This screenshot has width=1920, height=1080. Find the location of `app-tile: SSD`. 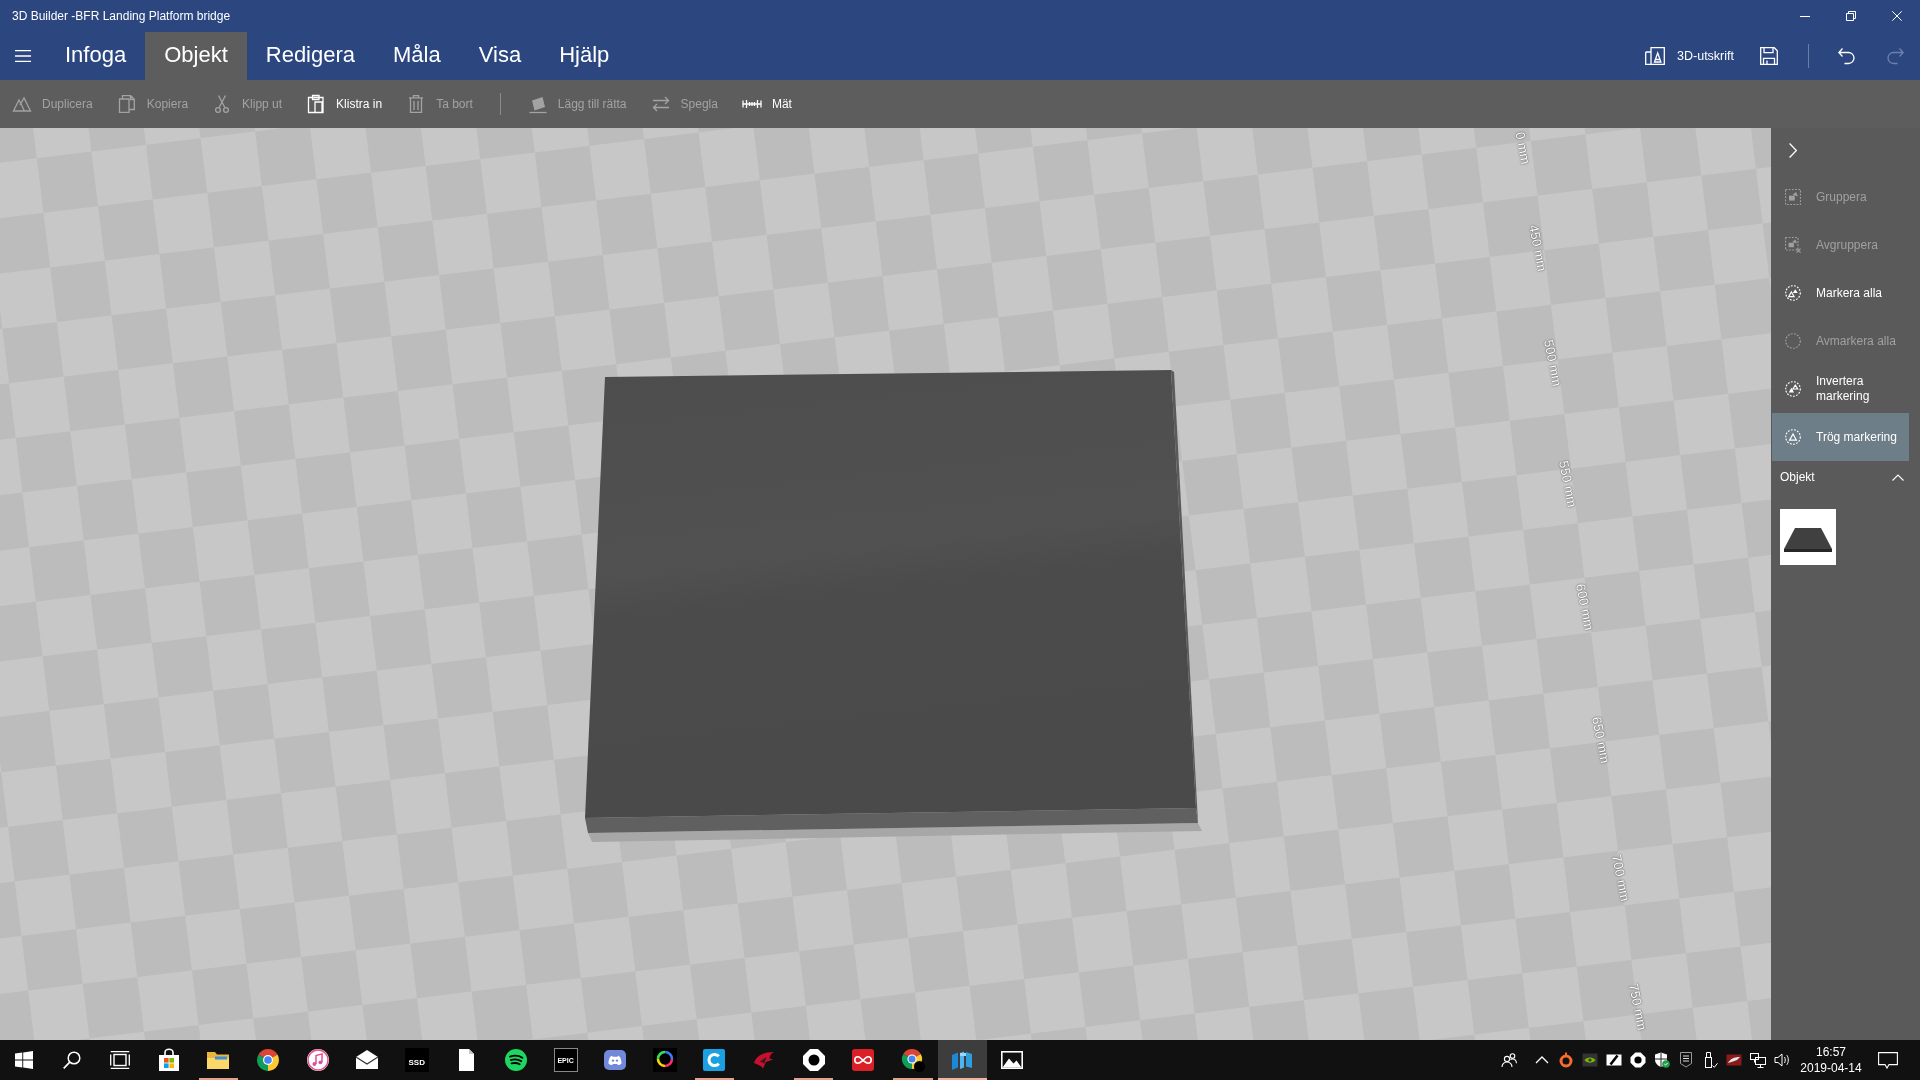

app-tile: SSD is located at coordinates (416, 1060).